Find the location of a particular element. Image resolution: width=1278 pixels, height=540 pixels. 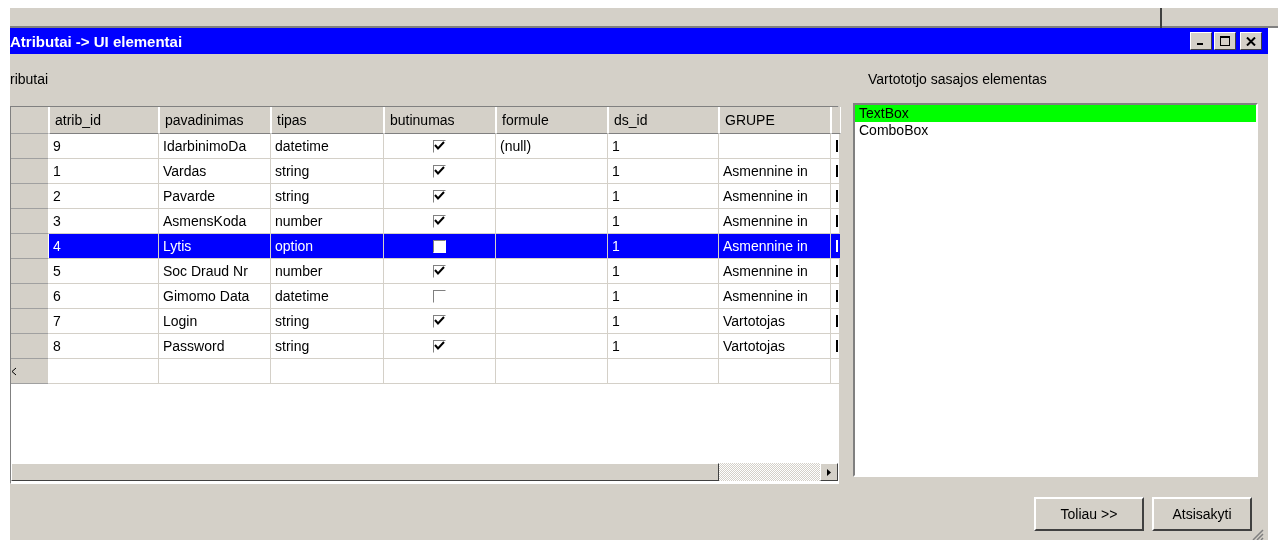

maximize-button is located at coordinates (1225, 41).